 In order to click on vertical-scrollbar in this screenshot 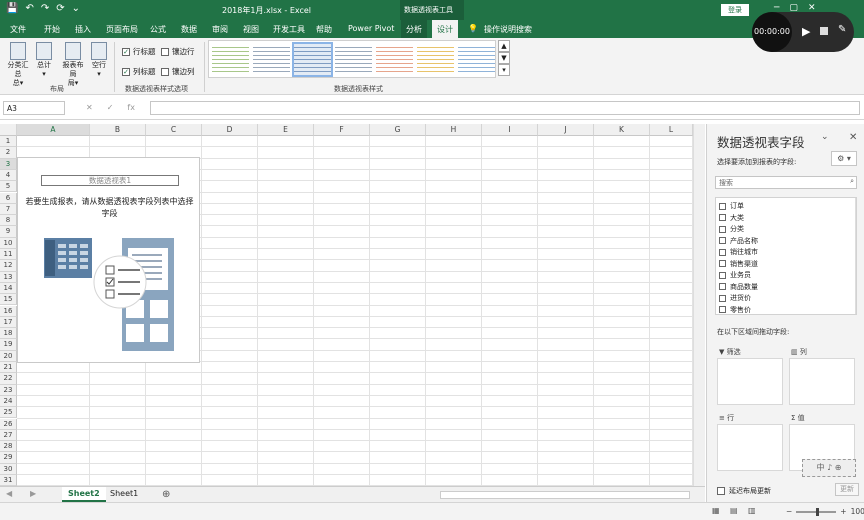, I will do `click(699, 305)`.